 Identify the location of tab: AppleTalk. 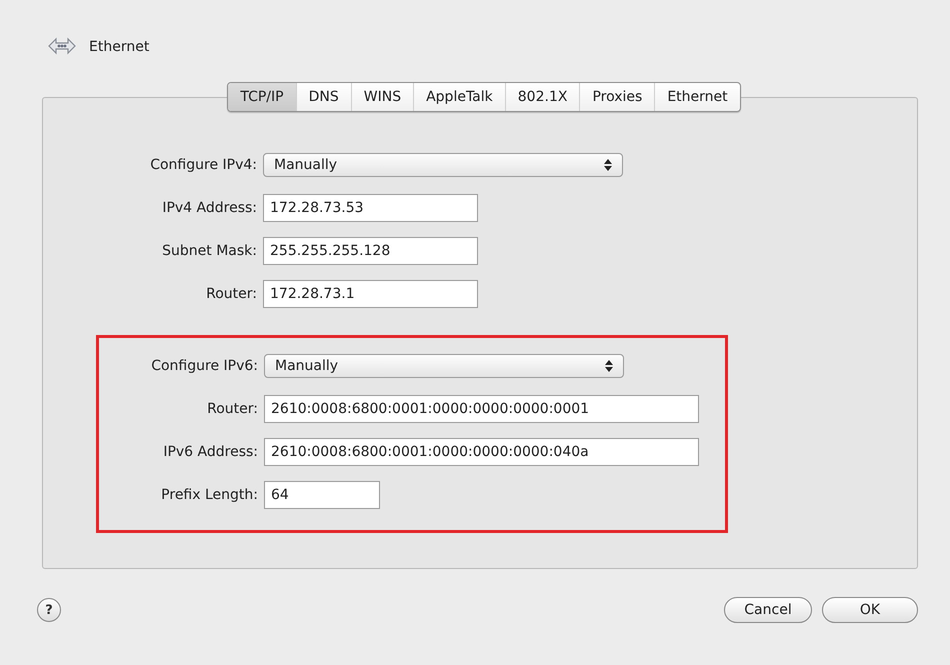
(460, 97).